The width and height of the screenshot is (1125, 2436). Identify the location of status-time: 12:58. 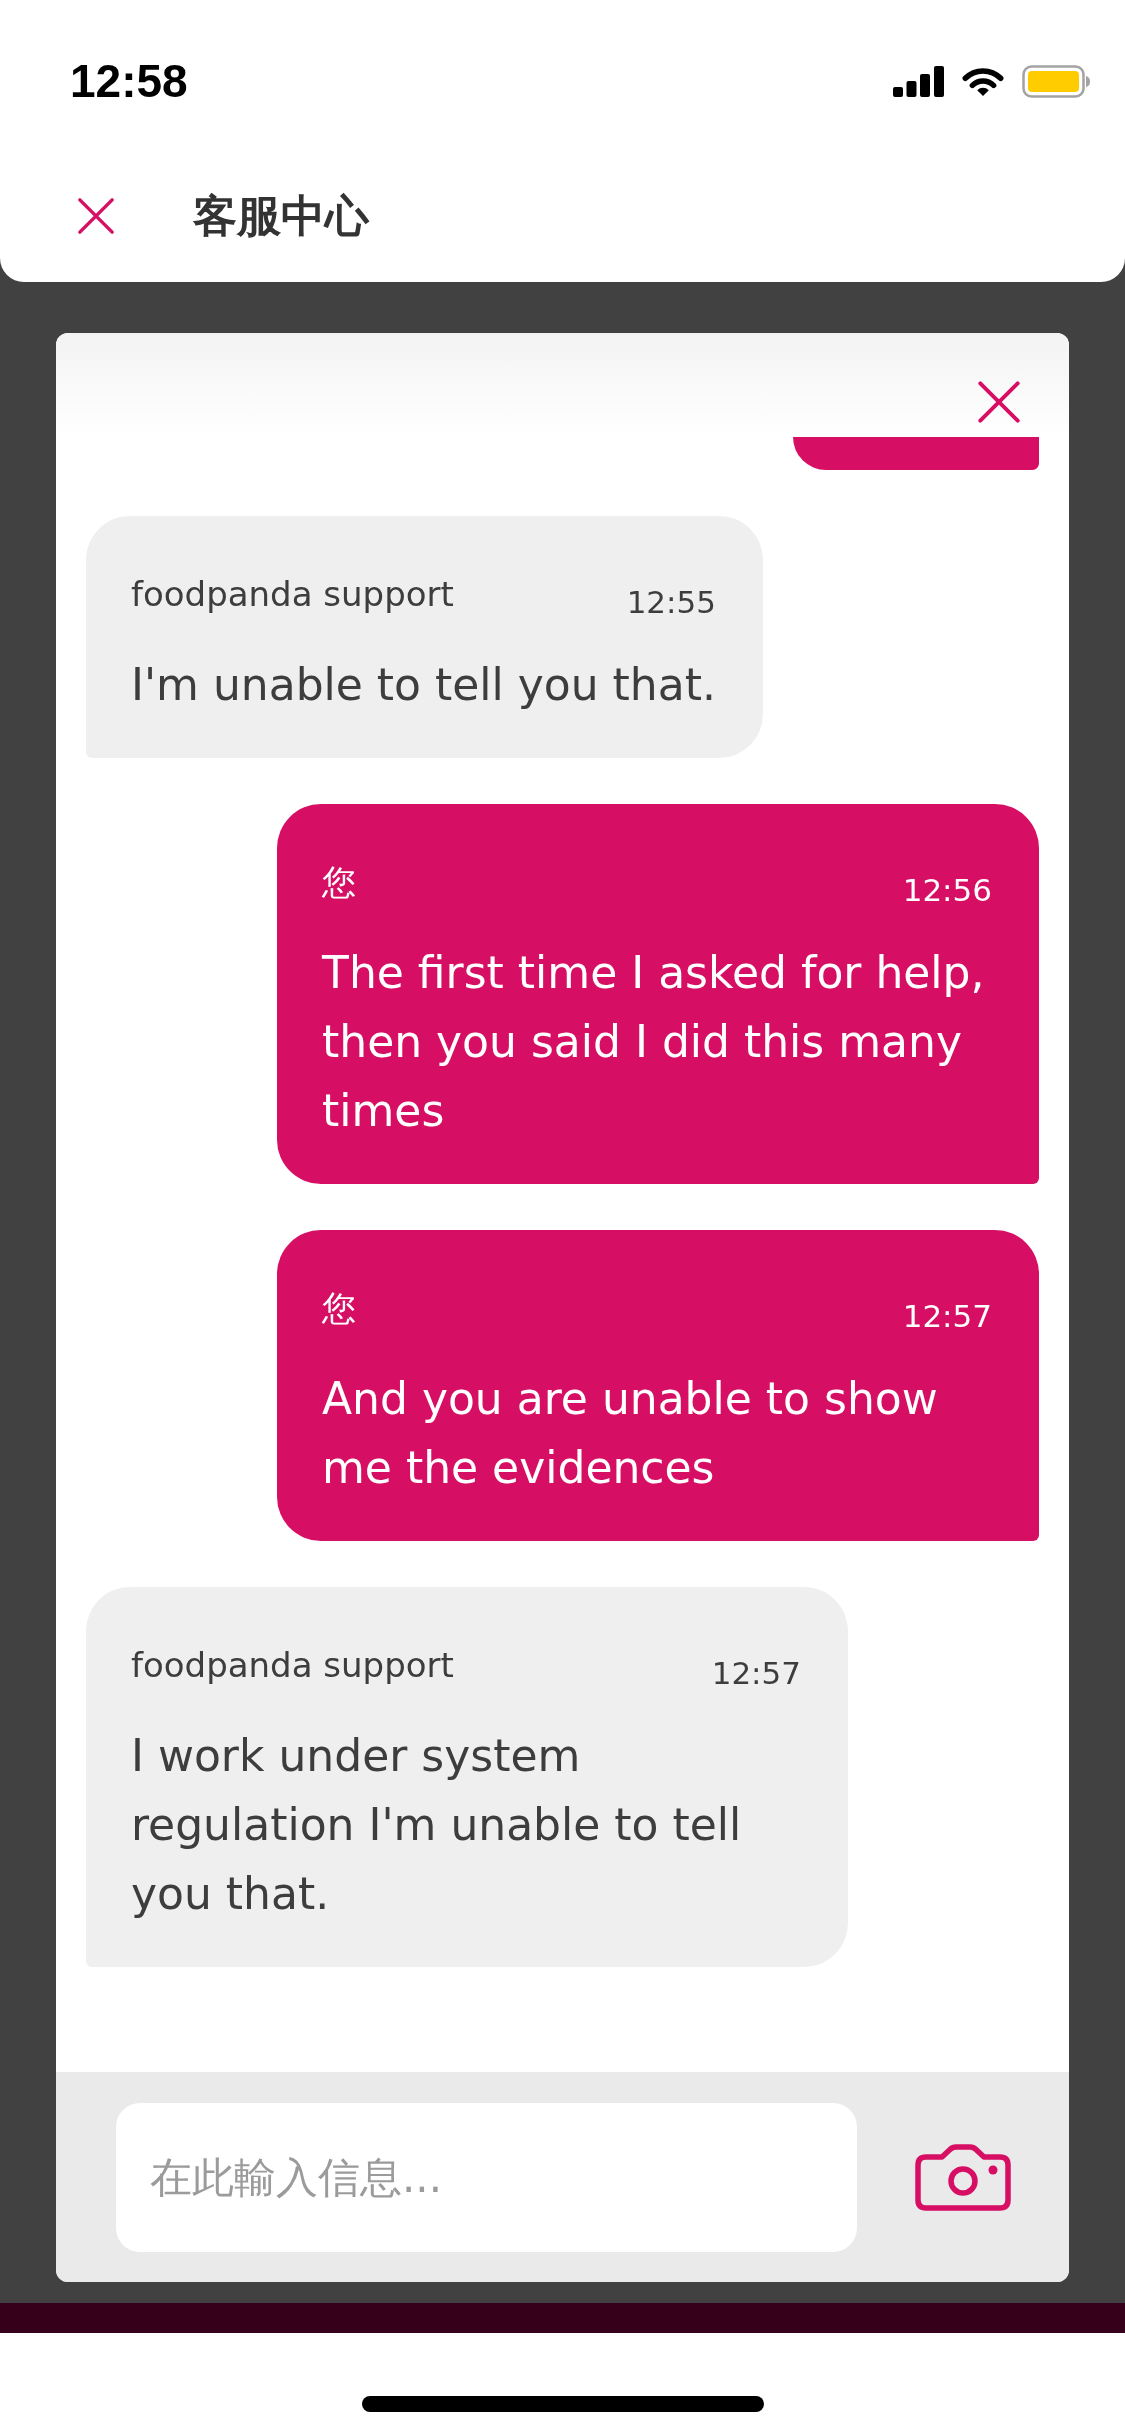
(129, 81).